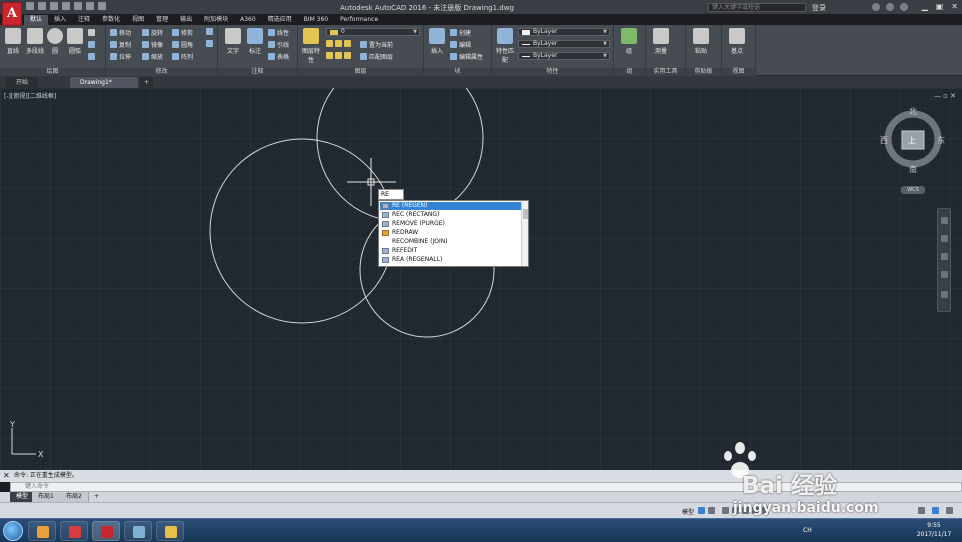 The height and width of the screenshot is (542, 962). I want to click on help-icon, so click(904, 7).